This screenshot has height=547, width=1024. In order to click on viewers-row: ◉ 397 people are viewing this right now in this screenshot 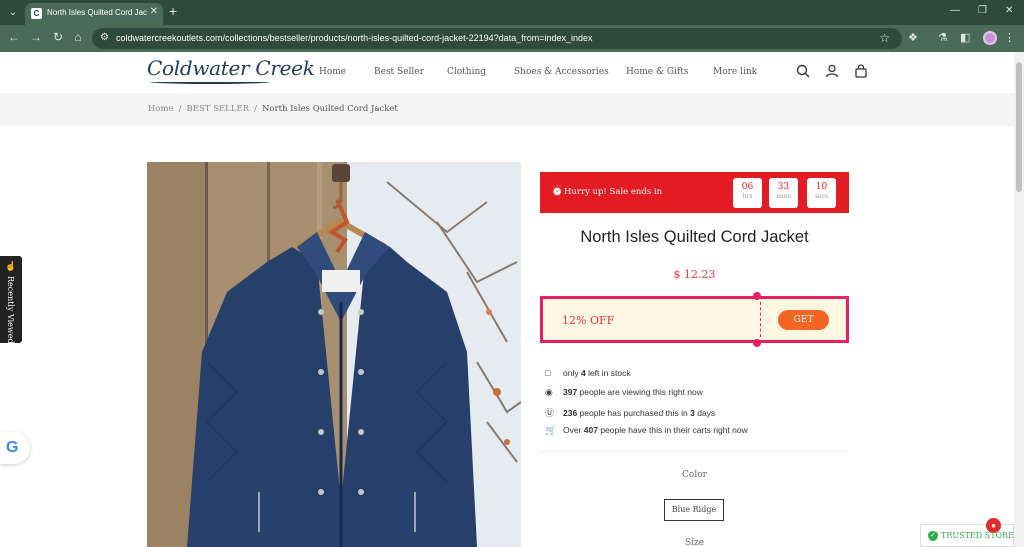, I will do `click(624, 392)`.